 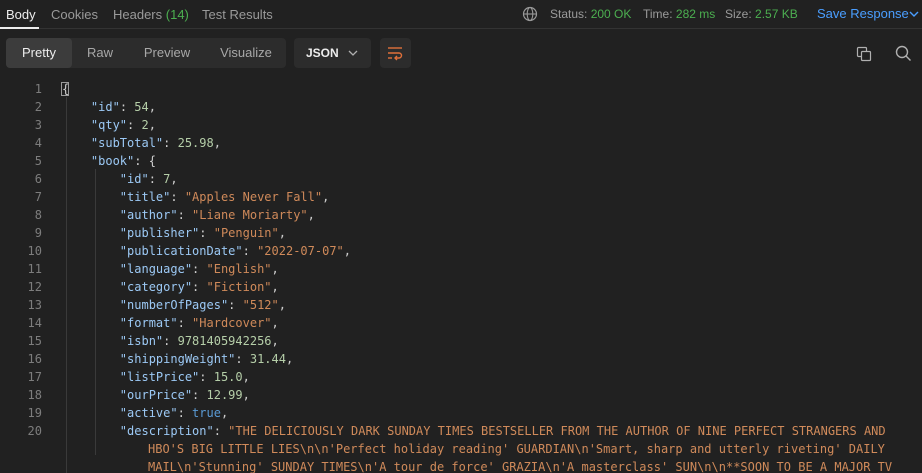 I want to click on json-value: true, so click(x=206, y=413).